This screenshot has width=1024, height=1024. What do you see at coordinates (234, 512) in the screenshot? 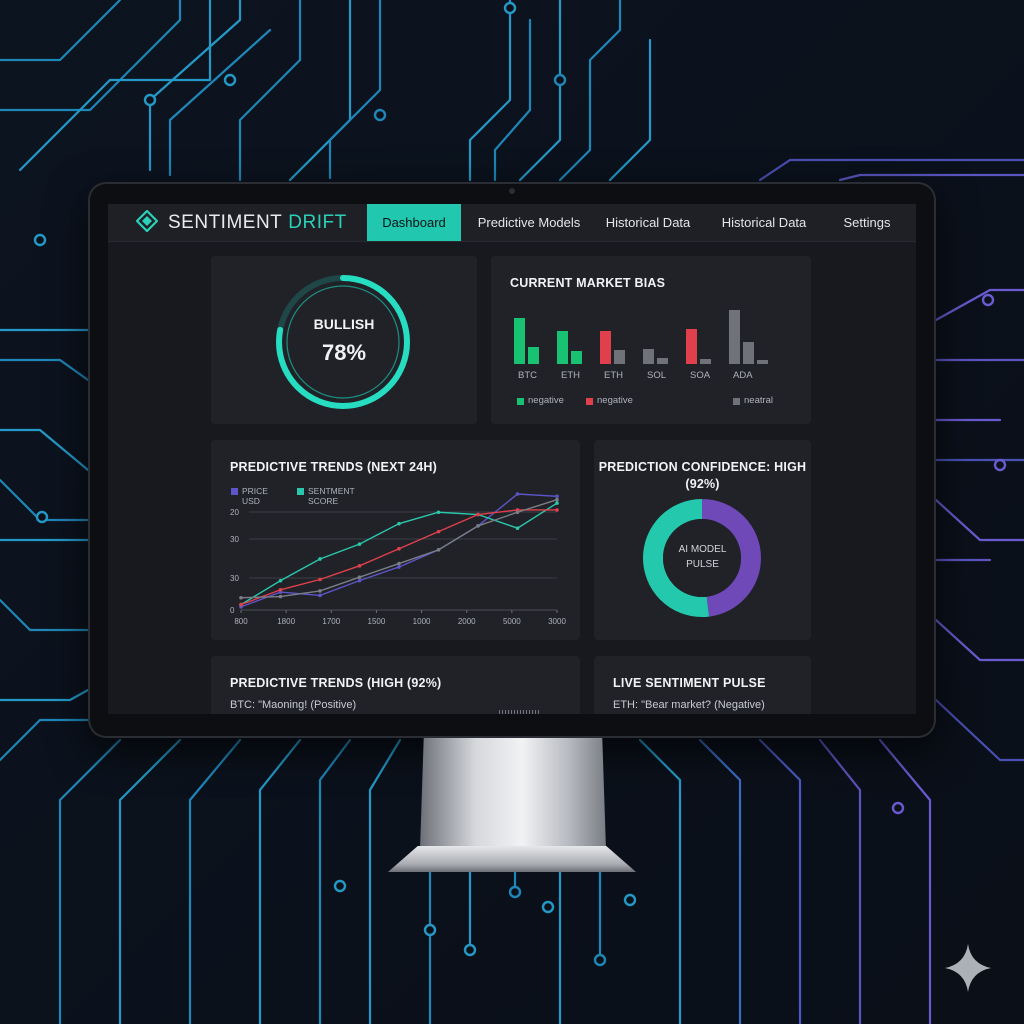
I see `trends-y-tick-label: 20` at bounding box center [234, 512].